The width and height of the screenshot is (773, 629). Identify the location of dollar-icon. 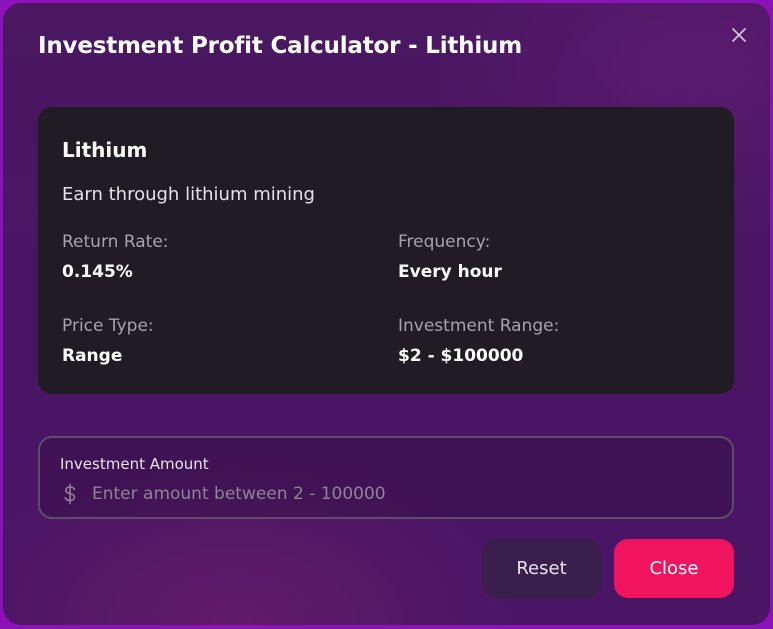
(70, 494).